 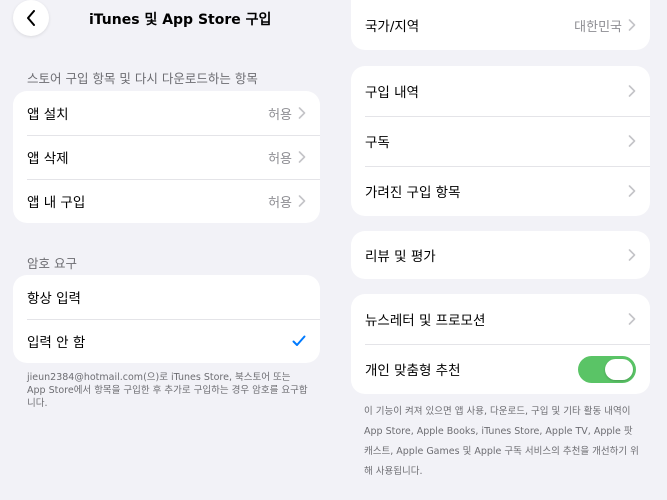 What do you see at coordinates (142, 78) in the screenshot?
I see `store-section-header: 스토어 구입 항목 및 다시 다운로드하는 항목` at bounding box center [142, 78].